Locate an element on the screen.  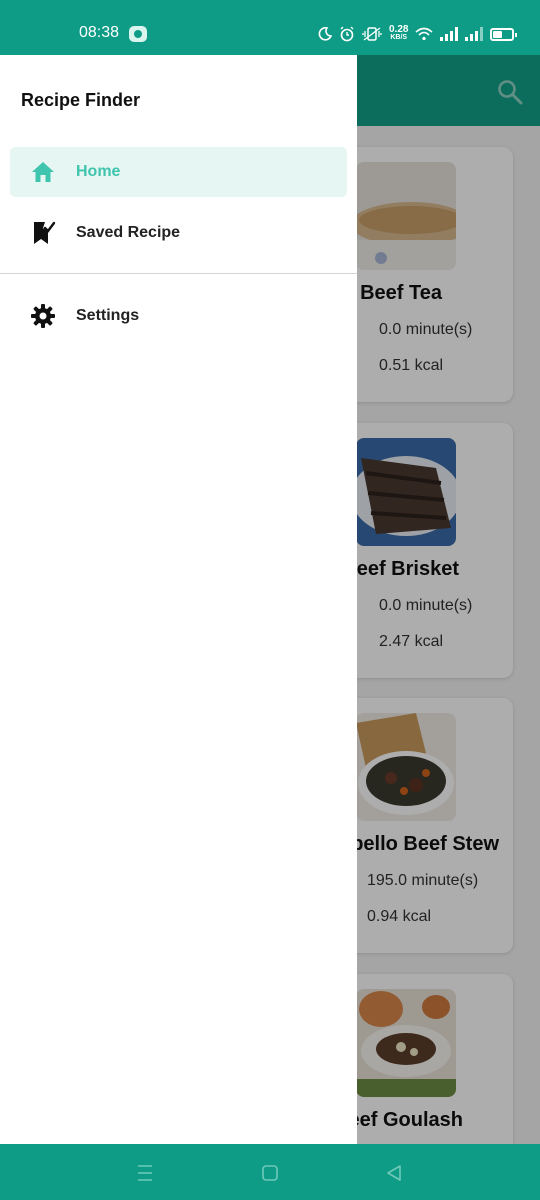
drawer-item-label: Settings is located at coordinates (108, 315).